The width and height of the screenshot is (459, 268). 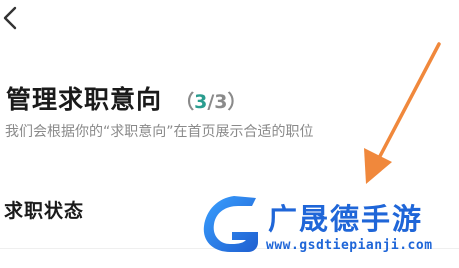 What do you see at coordinates (185, 102) in the screenshot?
I see `count-open: （` at bounding box center [185, 102].